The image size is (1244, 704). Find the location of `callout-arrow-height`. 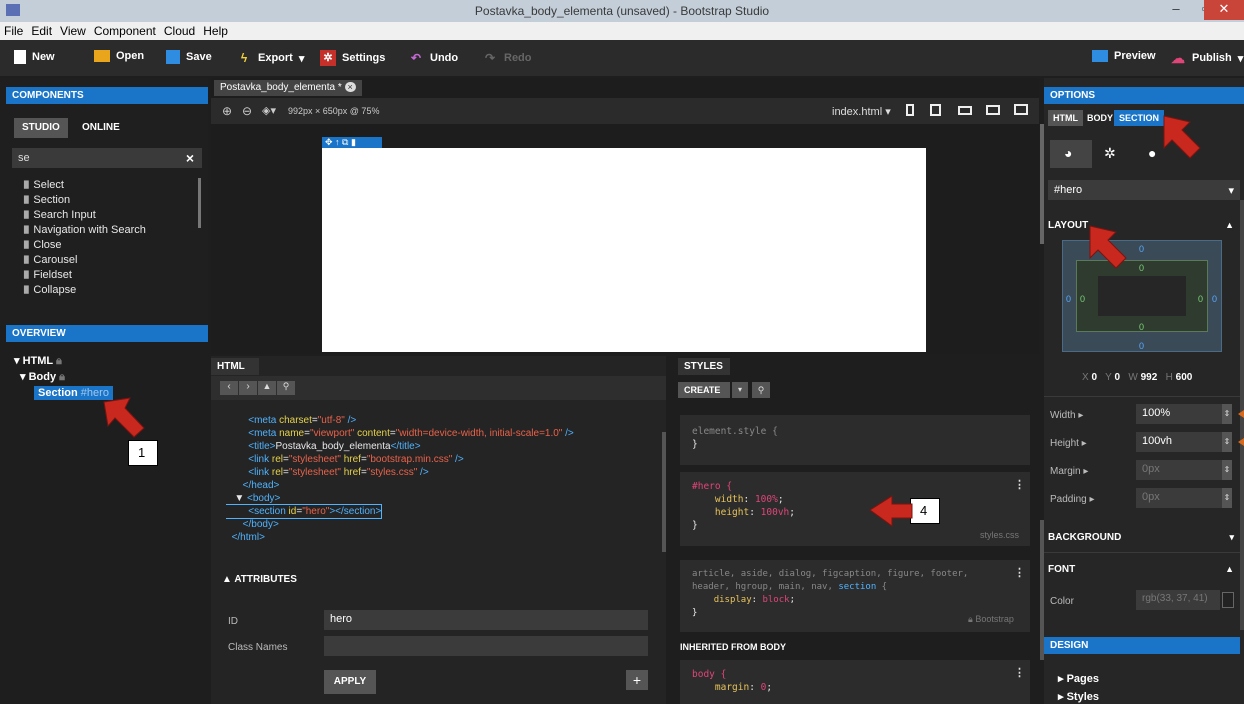

callout-arrow-height is located at coordinates (1241, 442).